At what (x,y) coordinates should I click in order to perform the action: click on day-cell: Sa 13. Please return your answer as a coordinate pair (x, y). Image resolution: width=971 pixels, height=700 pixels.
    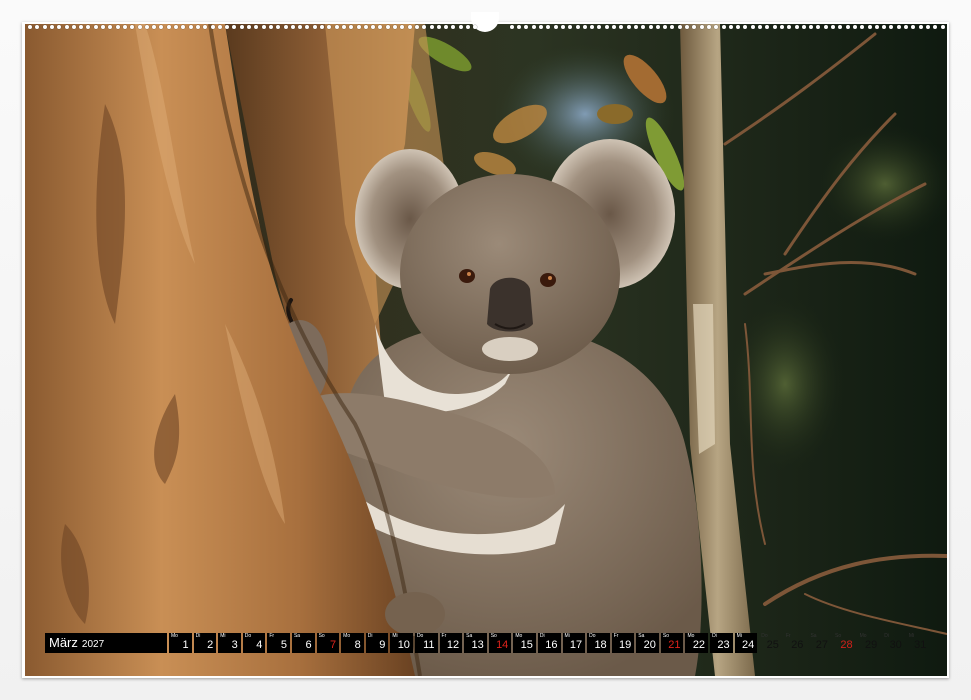
    Looking at the image, I should click on (475, 643).